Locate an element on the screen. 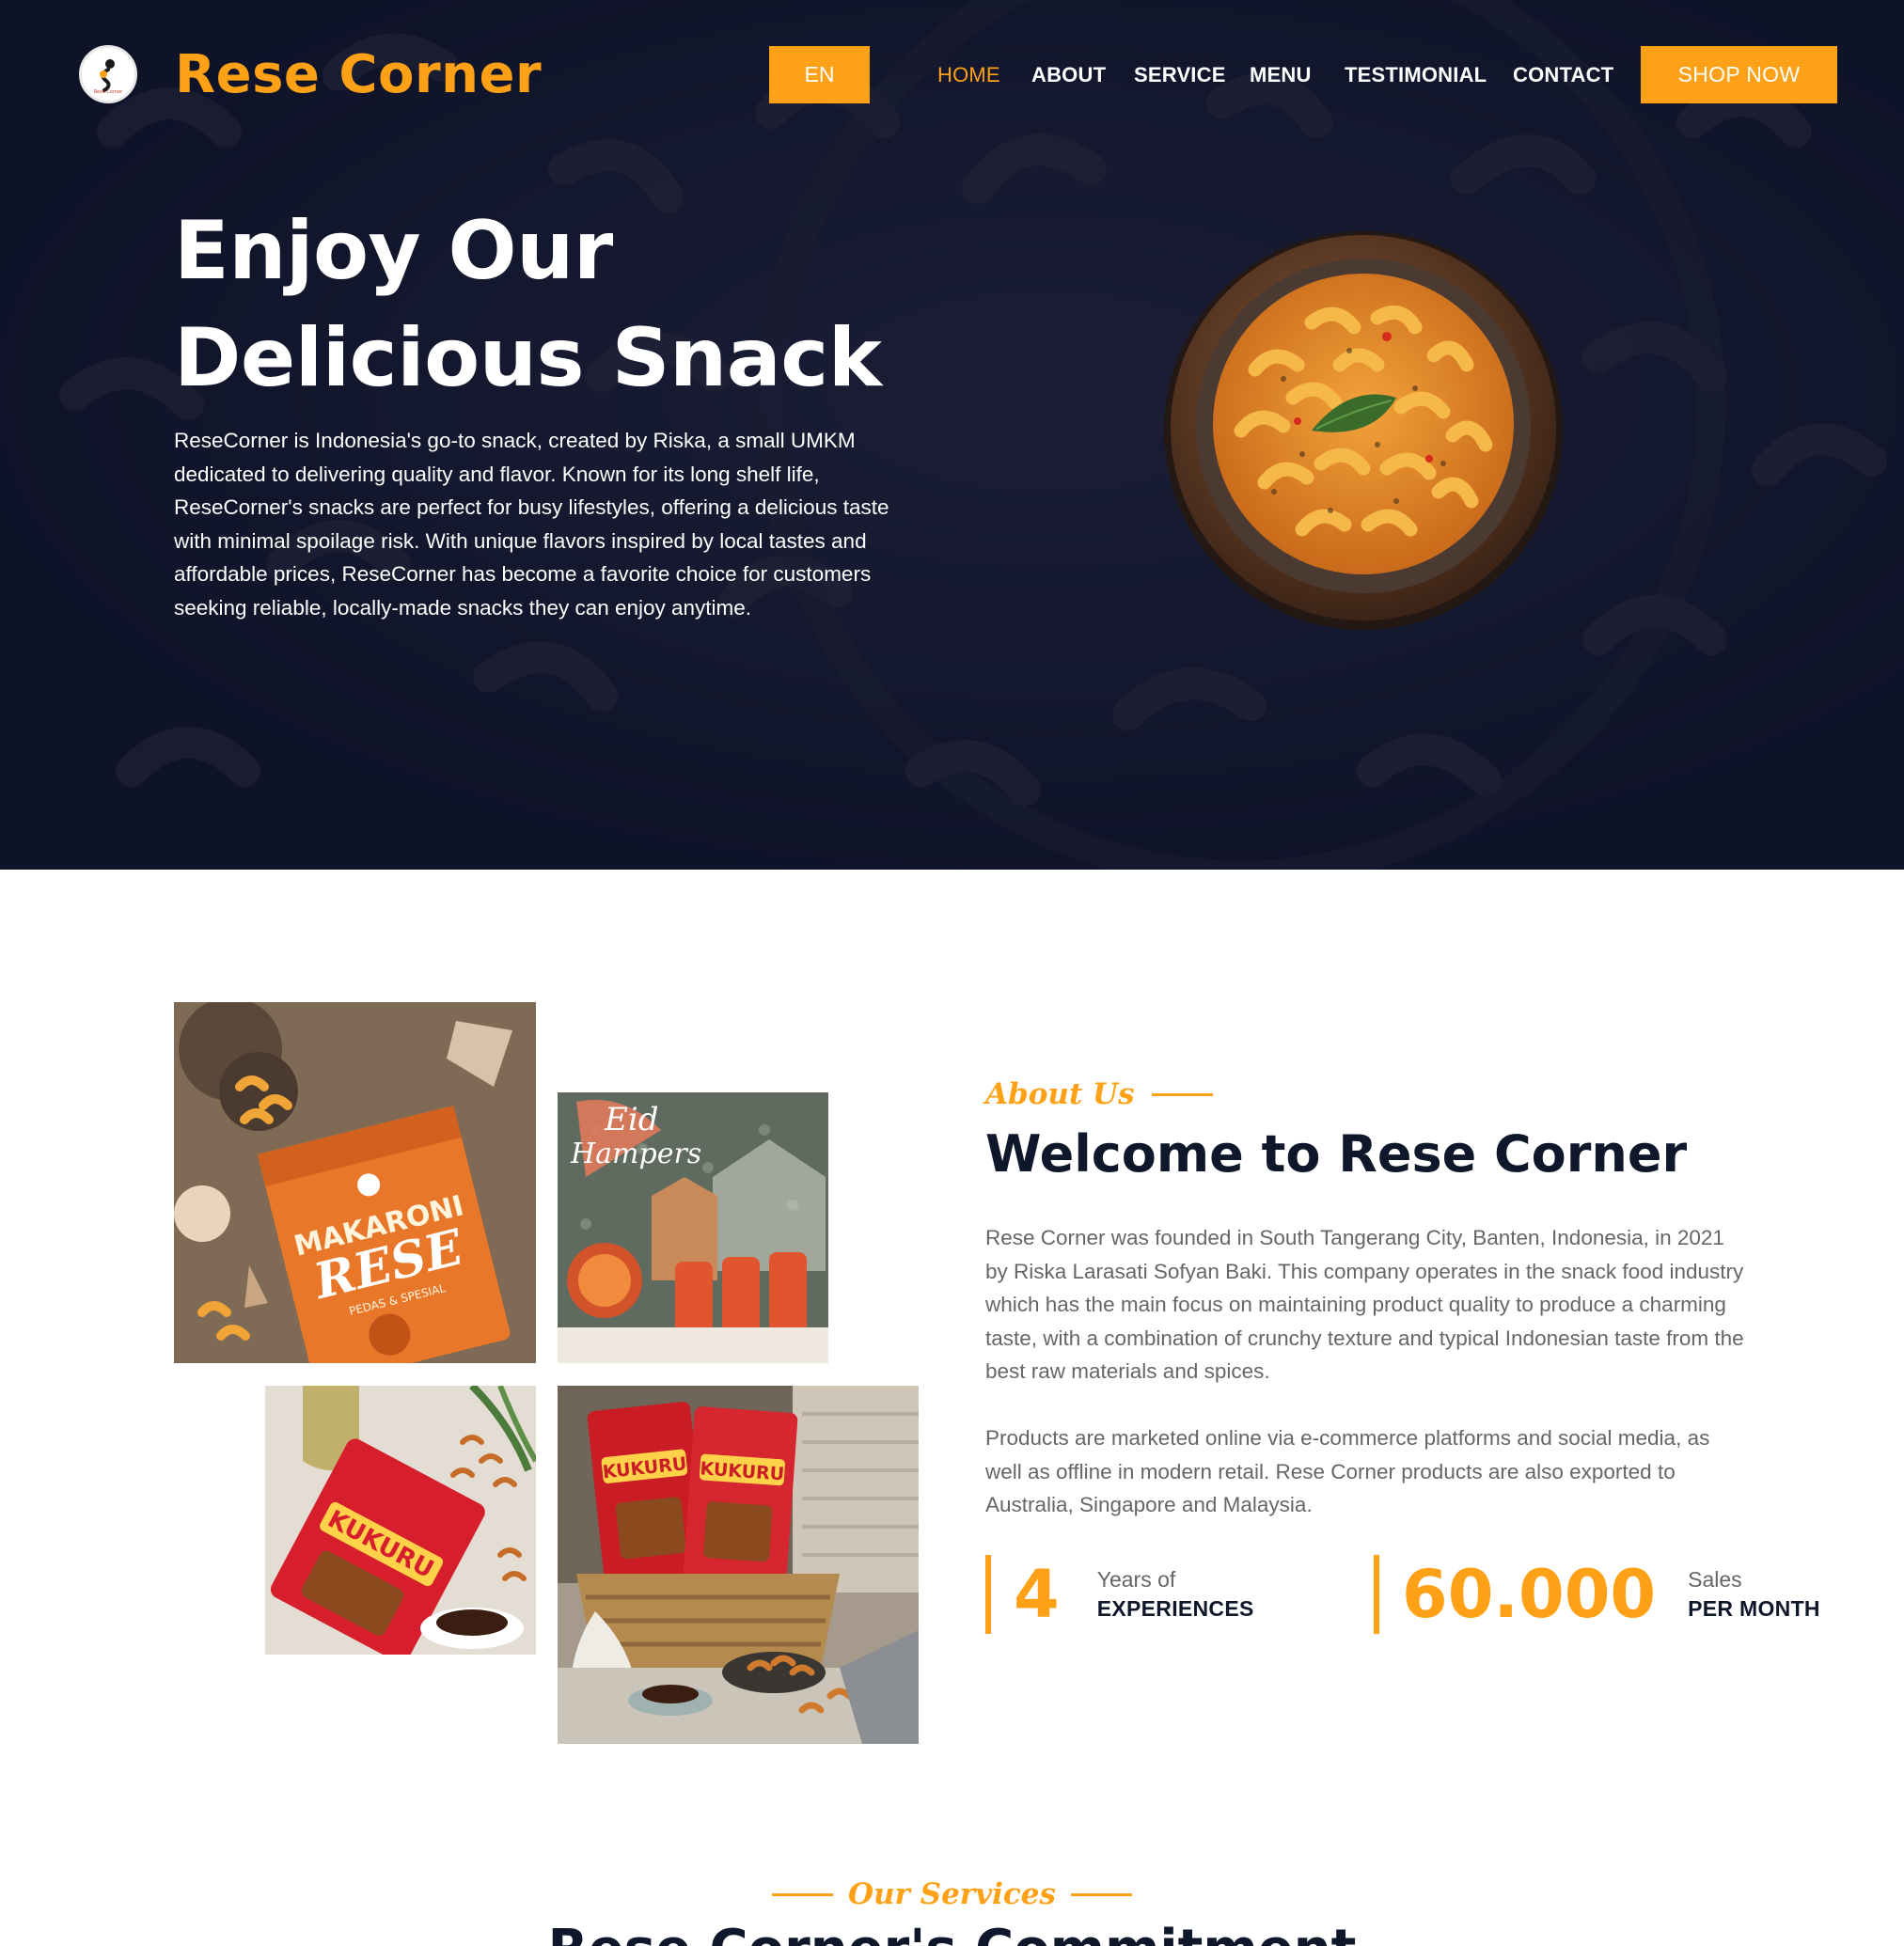  stat-sales-number: 60.000 is located at coordinates (1529, 1594).